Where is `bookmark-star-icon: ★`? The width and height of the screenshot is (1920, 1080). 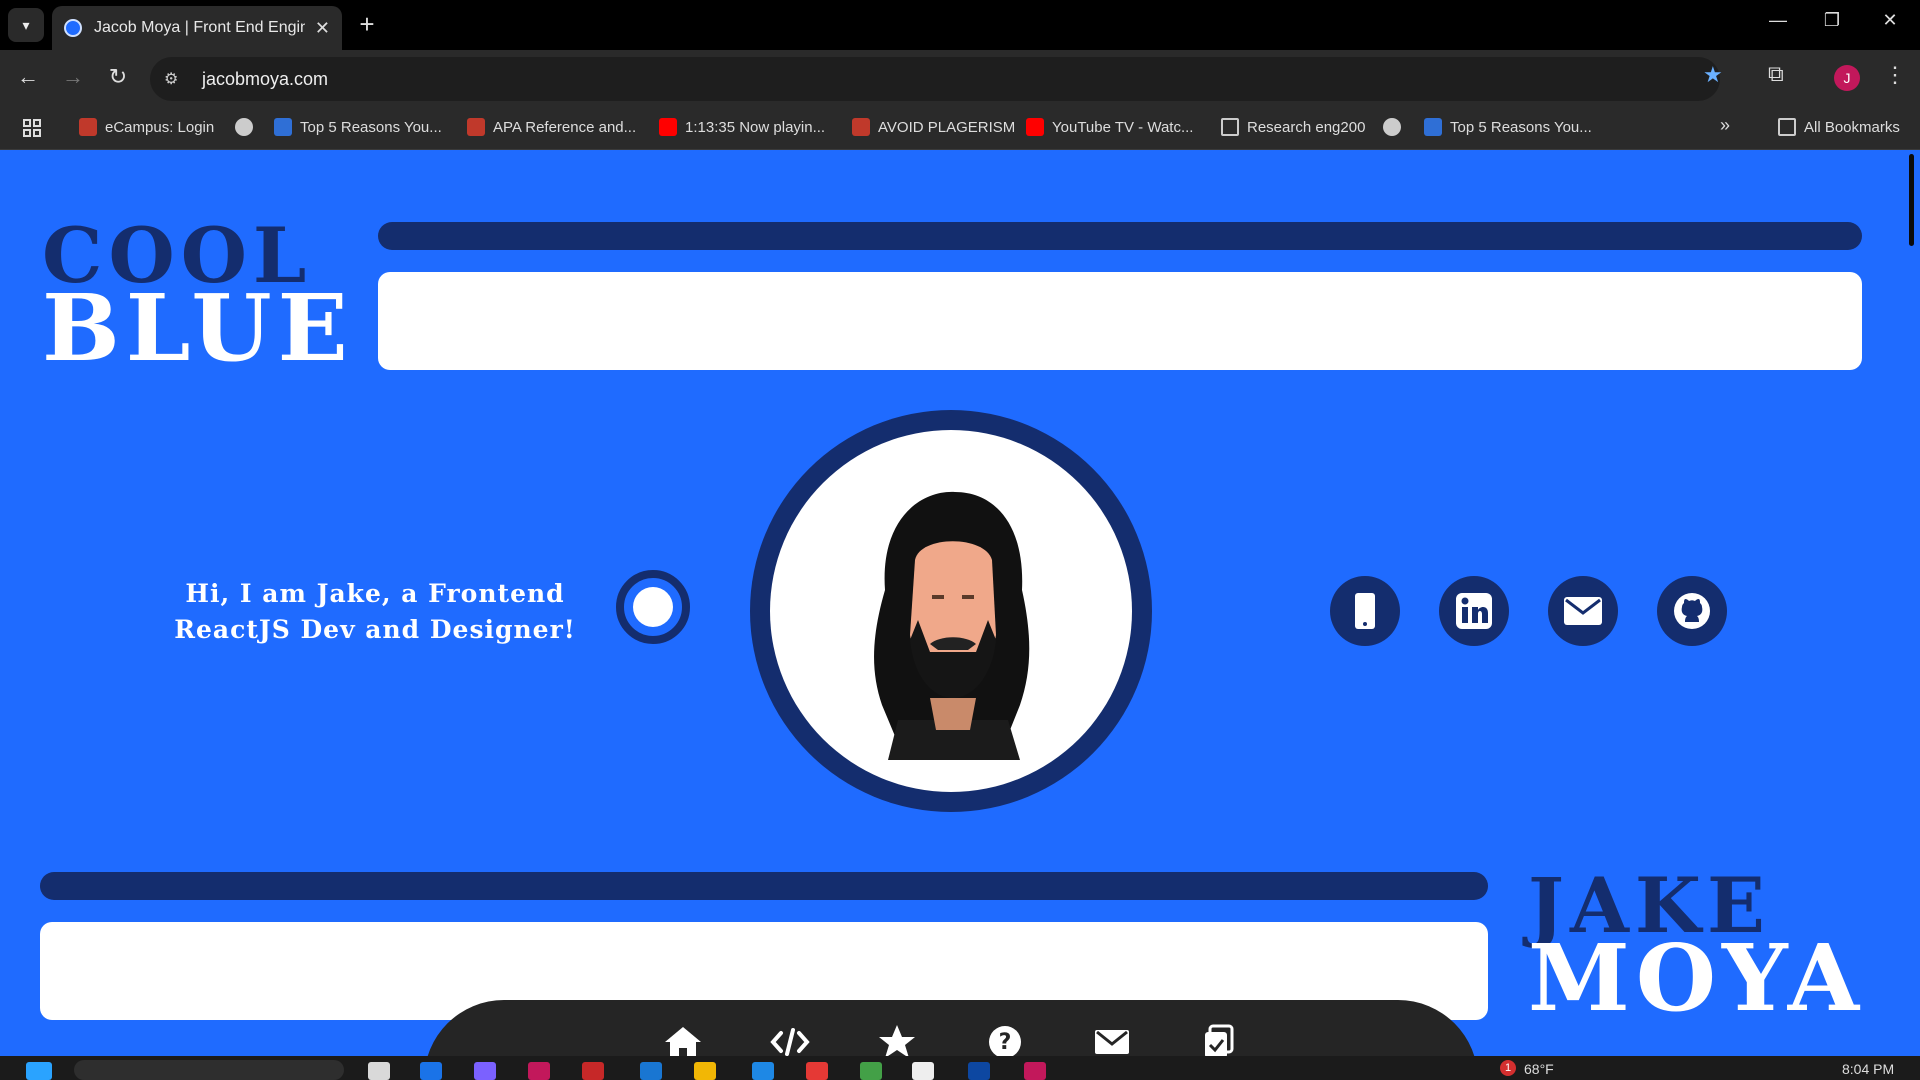 bookmark-star-icon: ★ is located at coordinates (1713, 75).